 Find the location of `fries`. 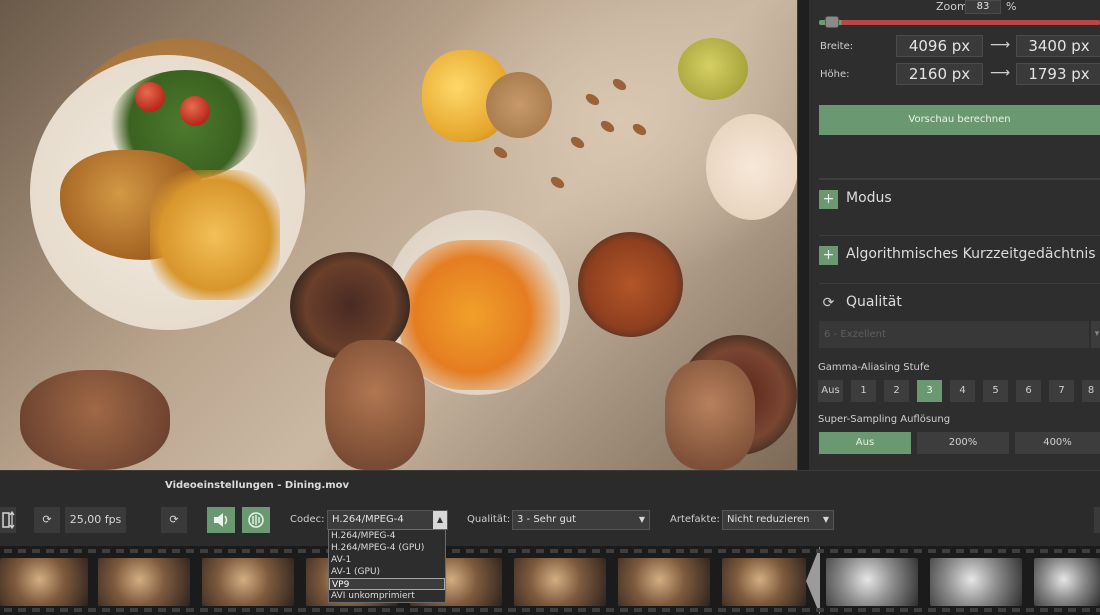

fries is located at coordinates (215, 235).